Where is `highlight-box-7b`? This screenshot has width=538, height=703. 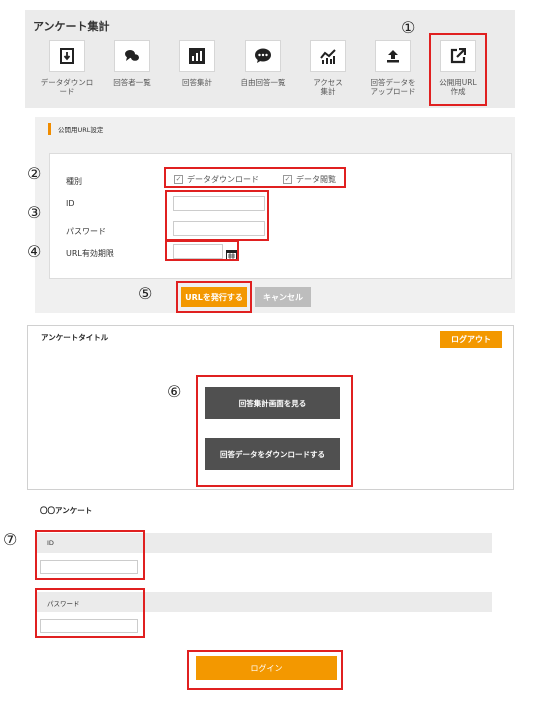
highlight-box-7b is located at coordinates (90, 613).